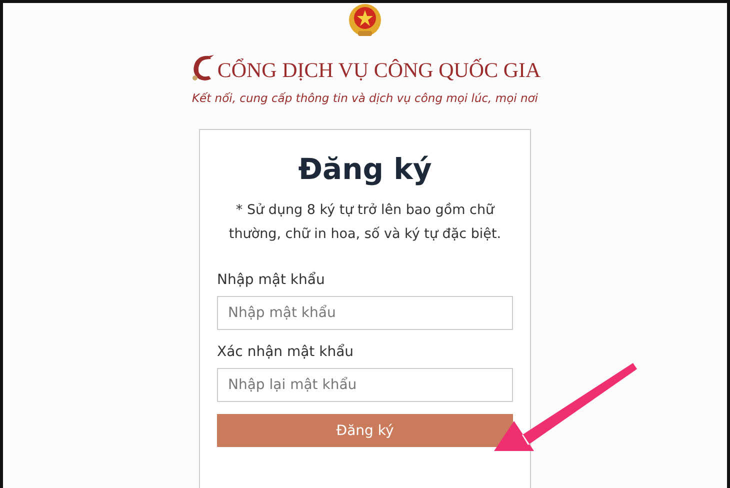  Describe the element at coordinates (365, 313) in the screenshot. I see `password-field: Nhập mật khẩu` at that location.